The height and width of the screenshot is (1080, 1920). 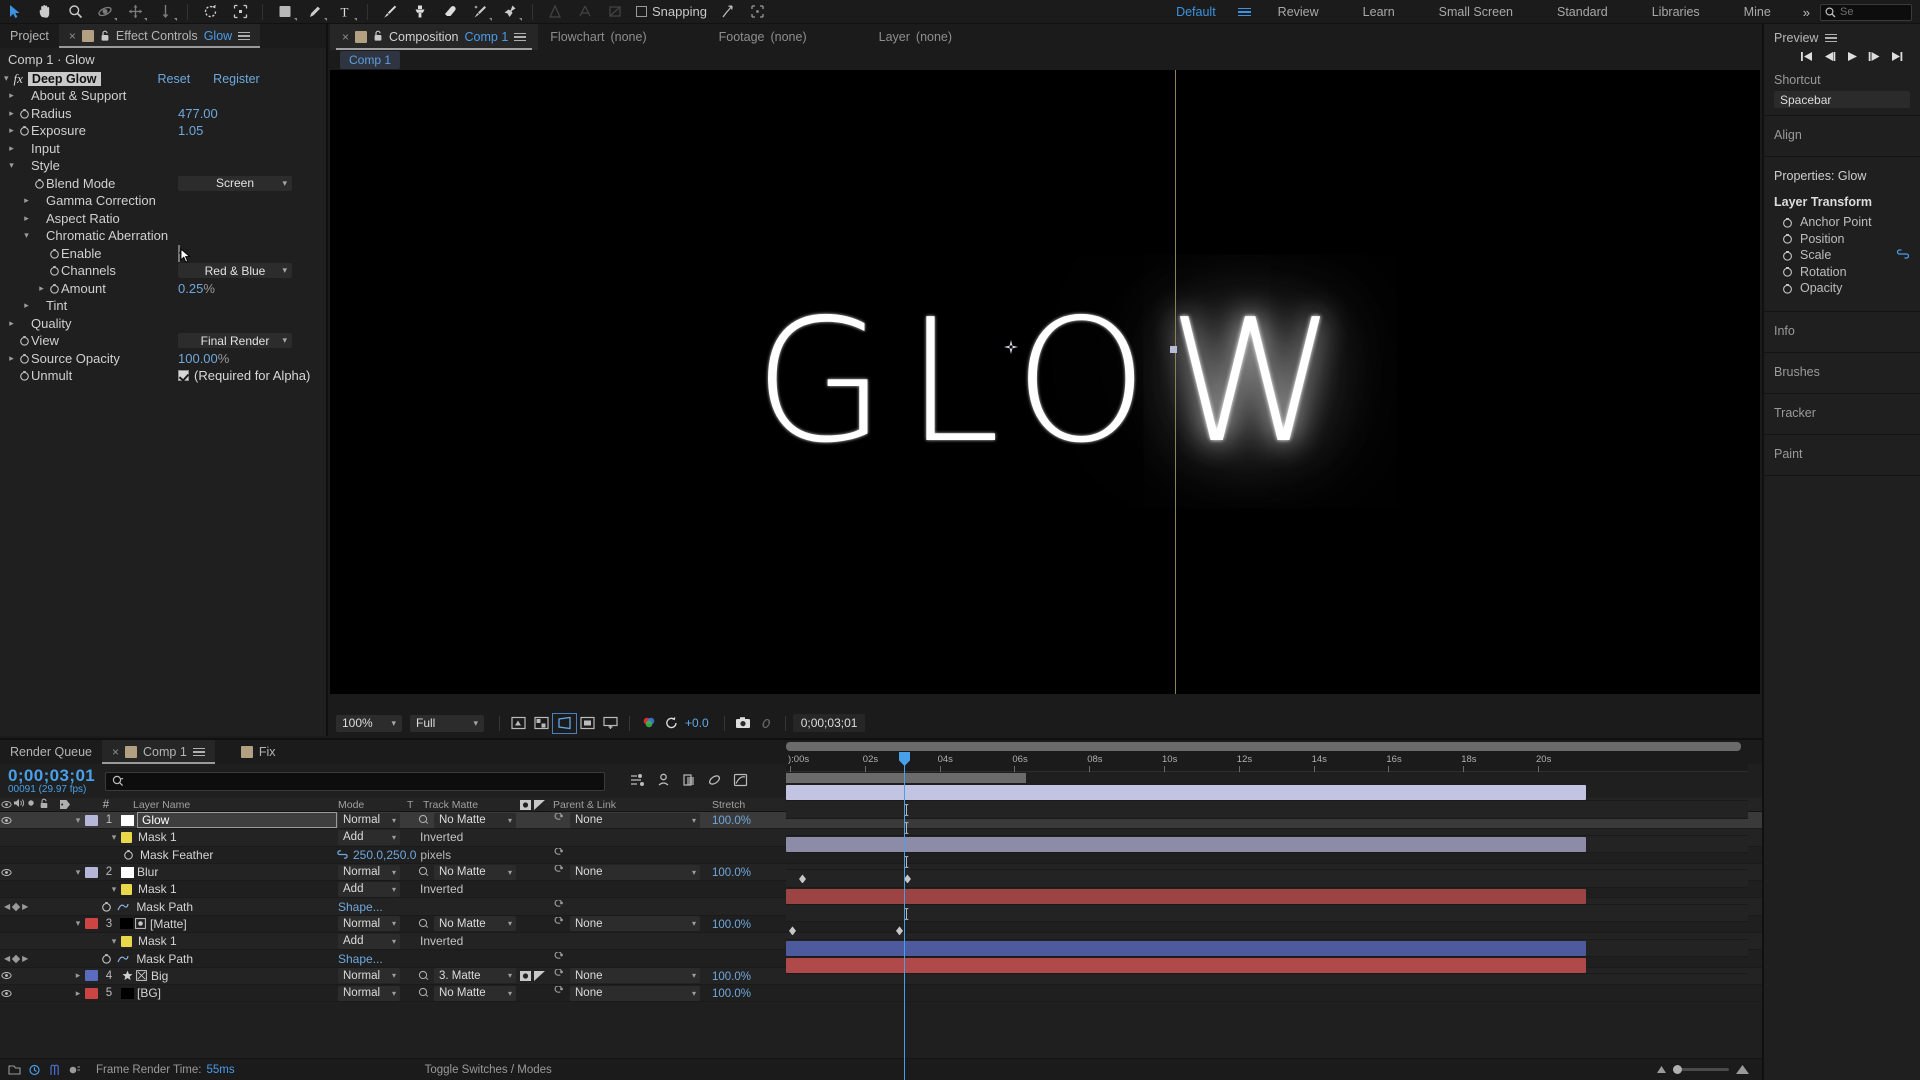 What do you see at coordinates (475, 872) in the screenshot?
I see `track-matte-select: No Matte ▾` at bounding box center [475, 872].